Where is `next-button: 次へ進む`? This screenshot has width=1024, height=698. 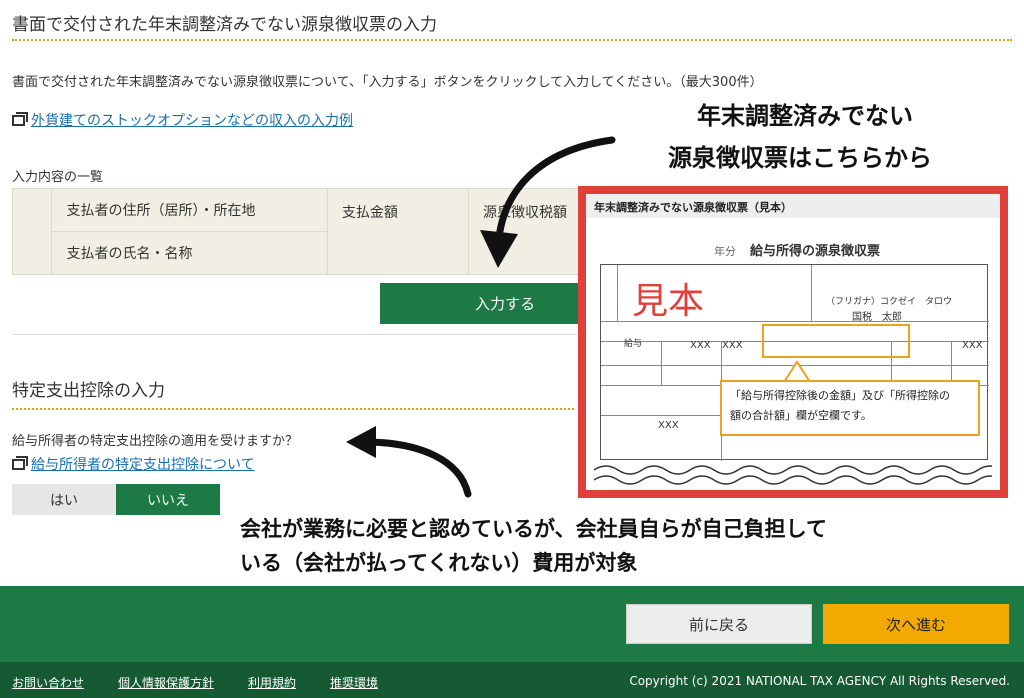
next-button: 次へ進む is located at coordinates (916, 624).